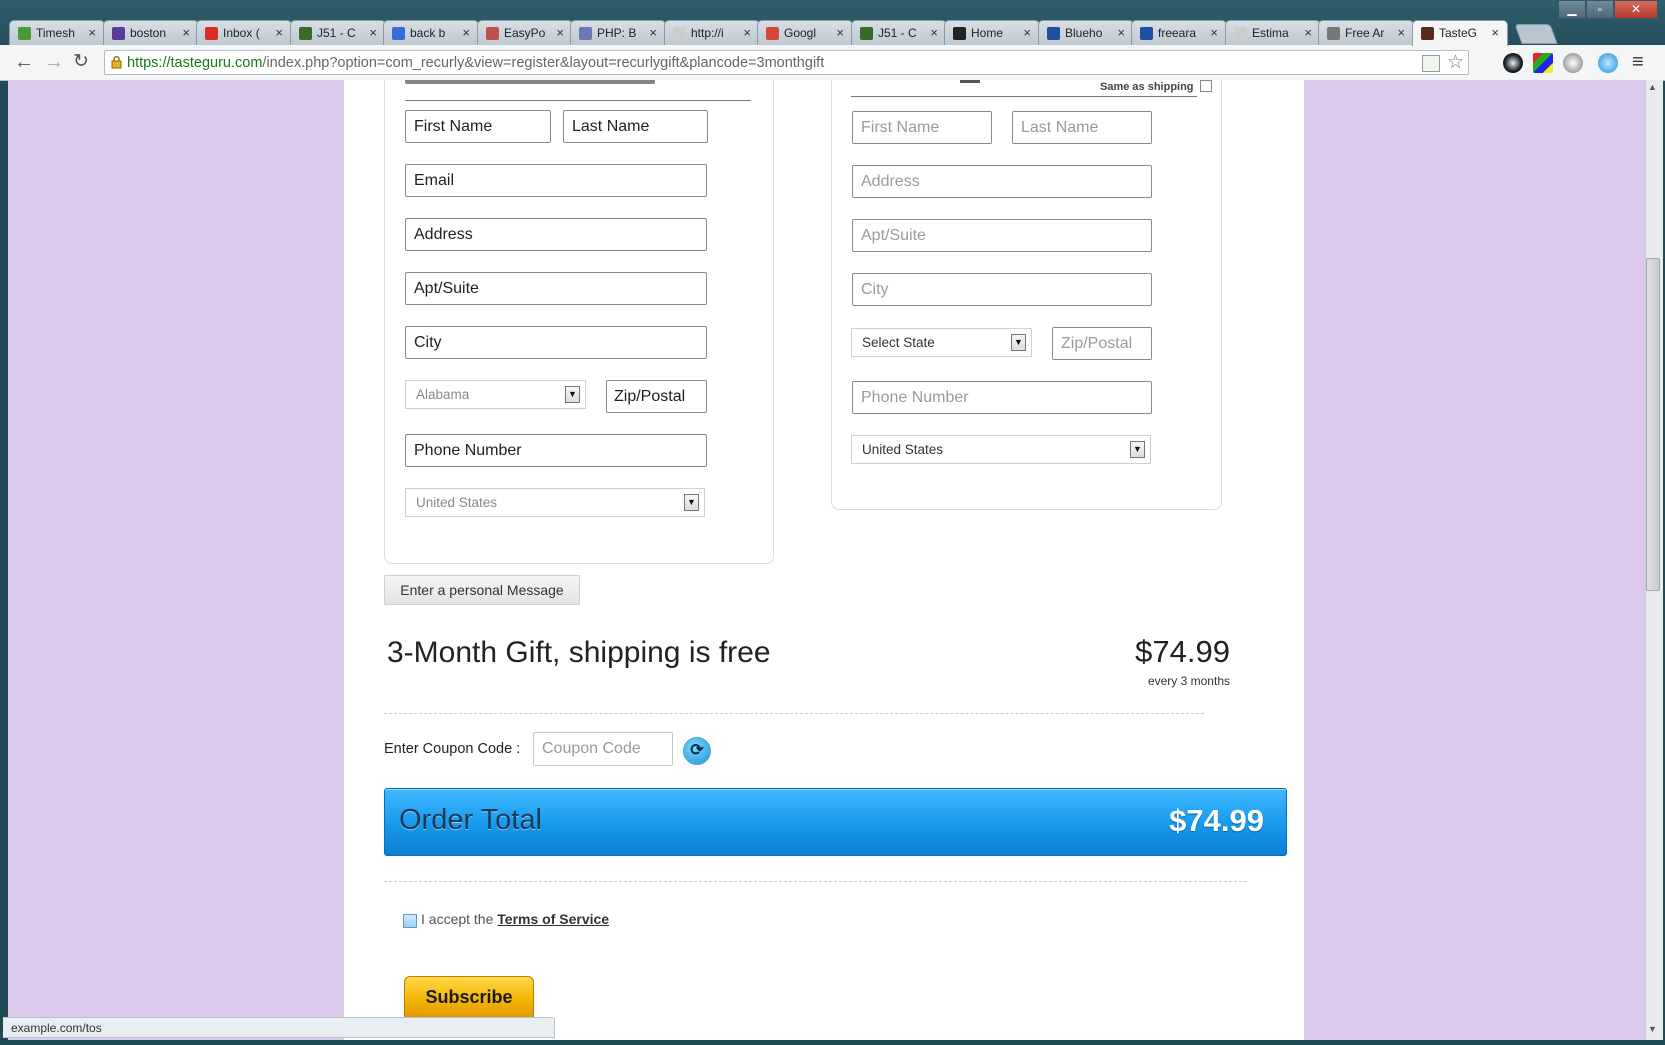 The height and width of the screenshot is (1045, 1665). Describe the element at coordinates (1002, 289) in the screenshot. I see `billing-city-input` at that location.